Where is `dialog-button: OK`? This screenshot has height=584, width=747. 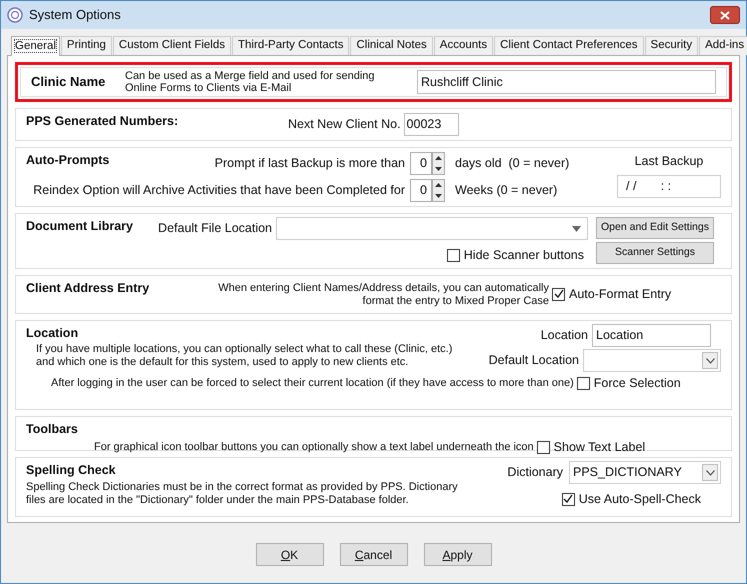
dialog-button: OK is located at coordinates (290, 554).